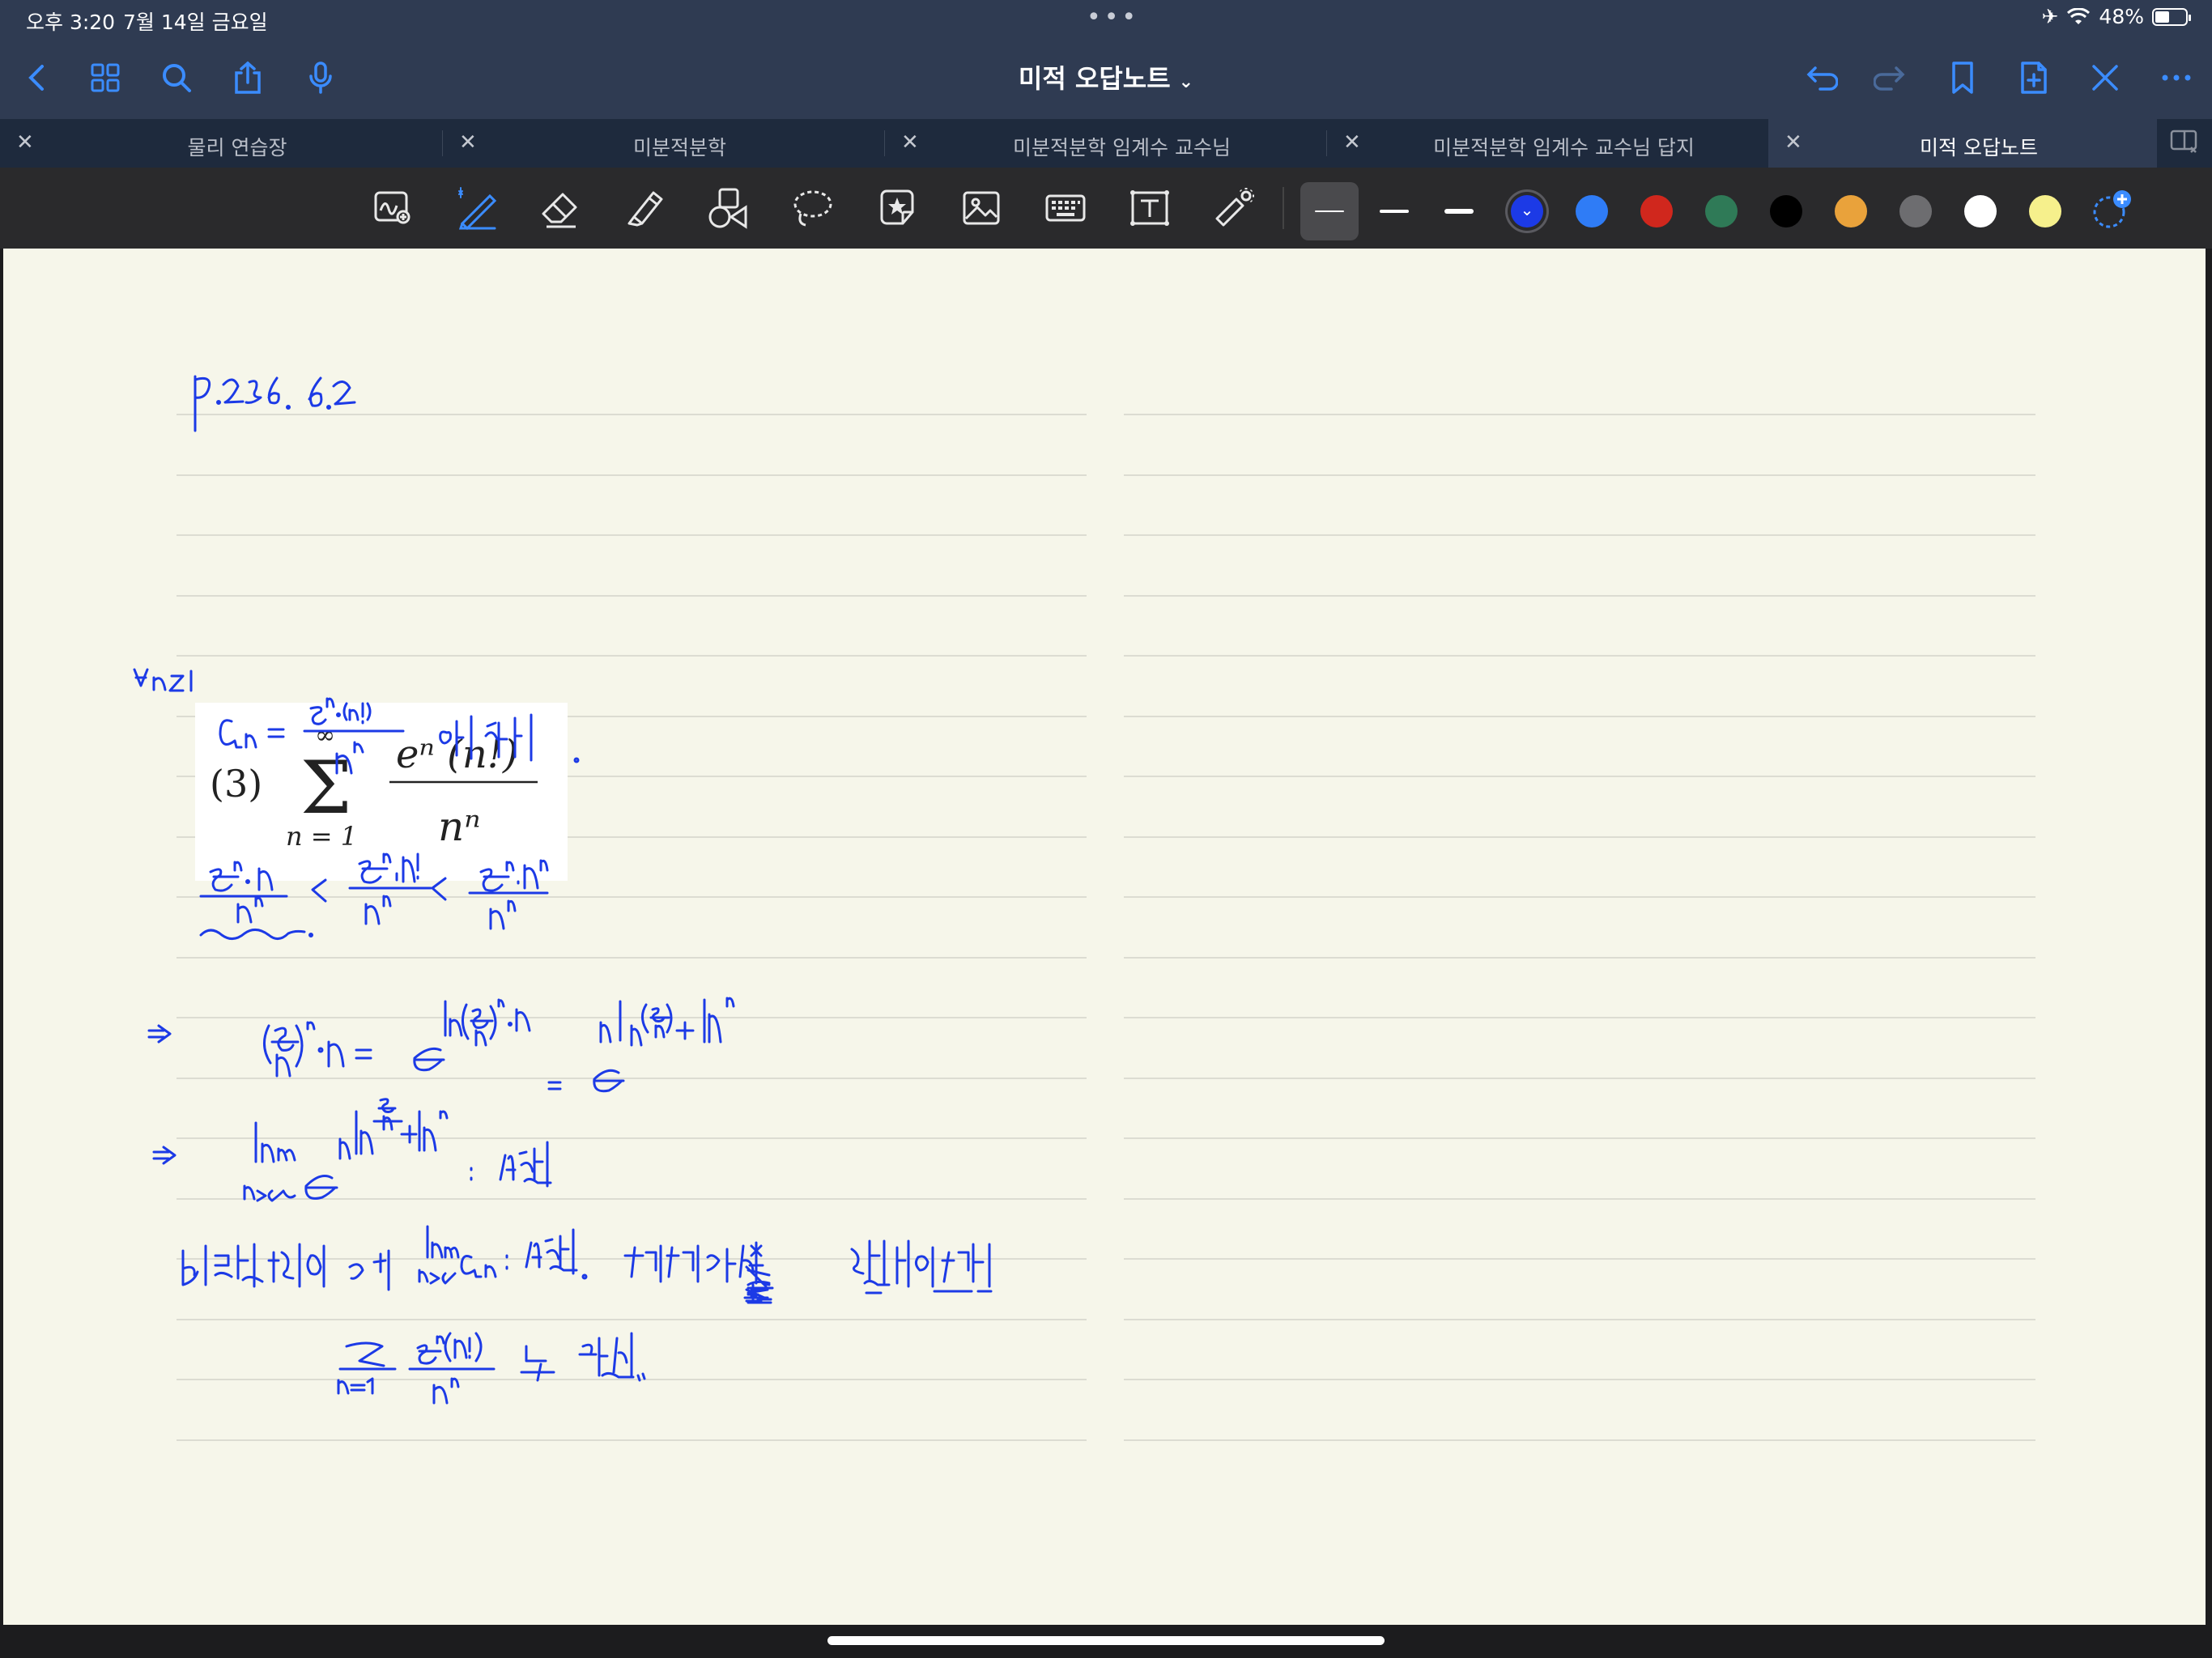 This screenshot has width=2212, height=1658. Describe the element at coordinates (897, 208) in the screenshot. I see `sticker-icon` at that location.